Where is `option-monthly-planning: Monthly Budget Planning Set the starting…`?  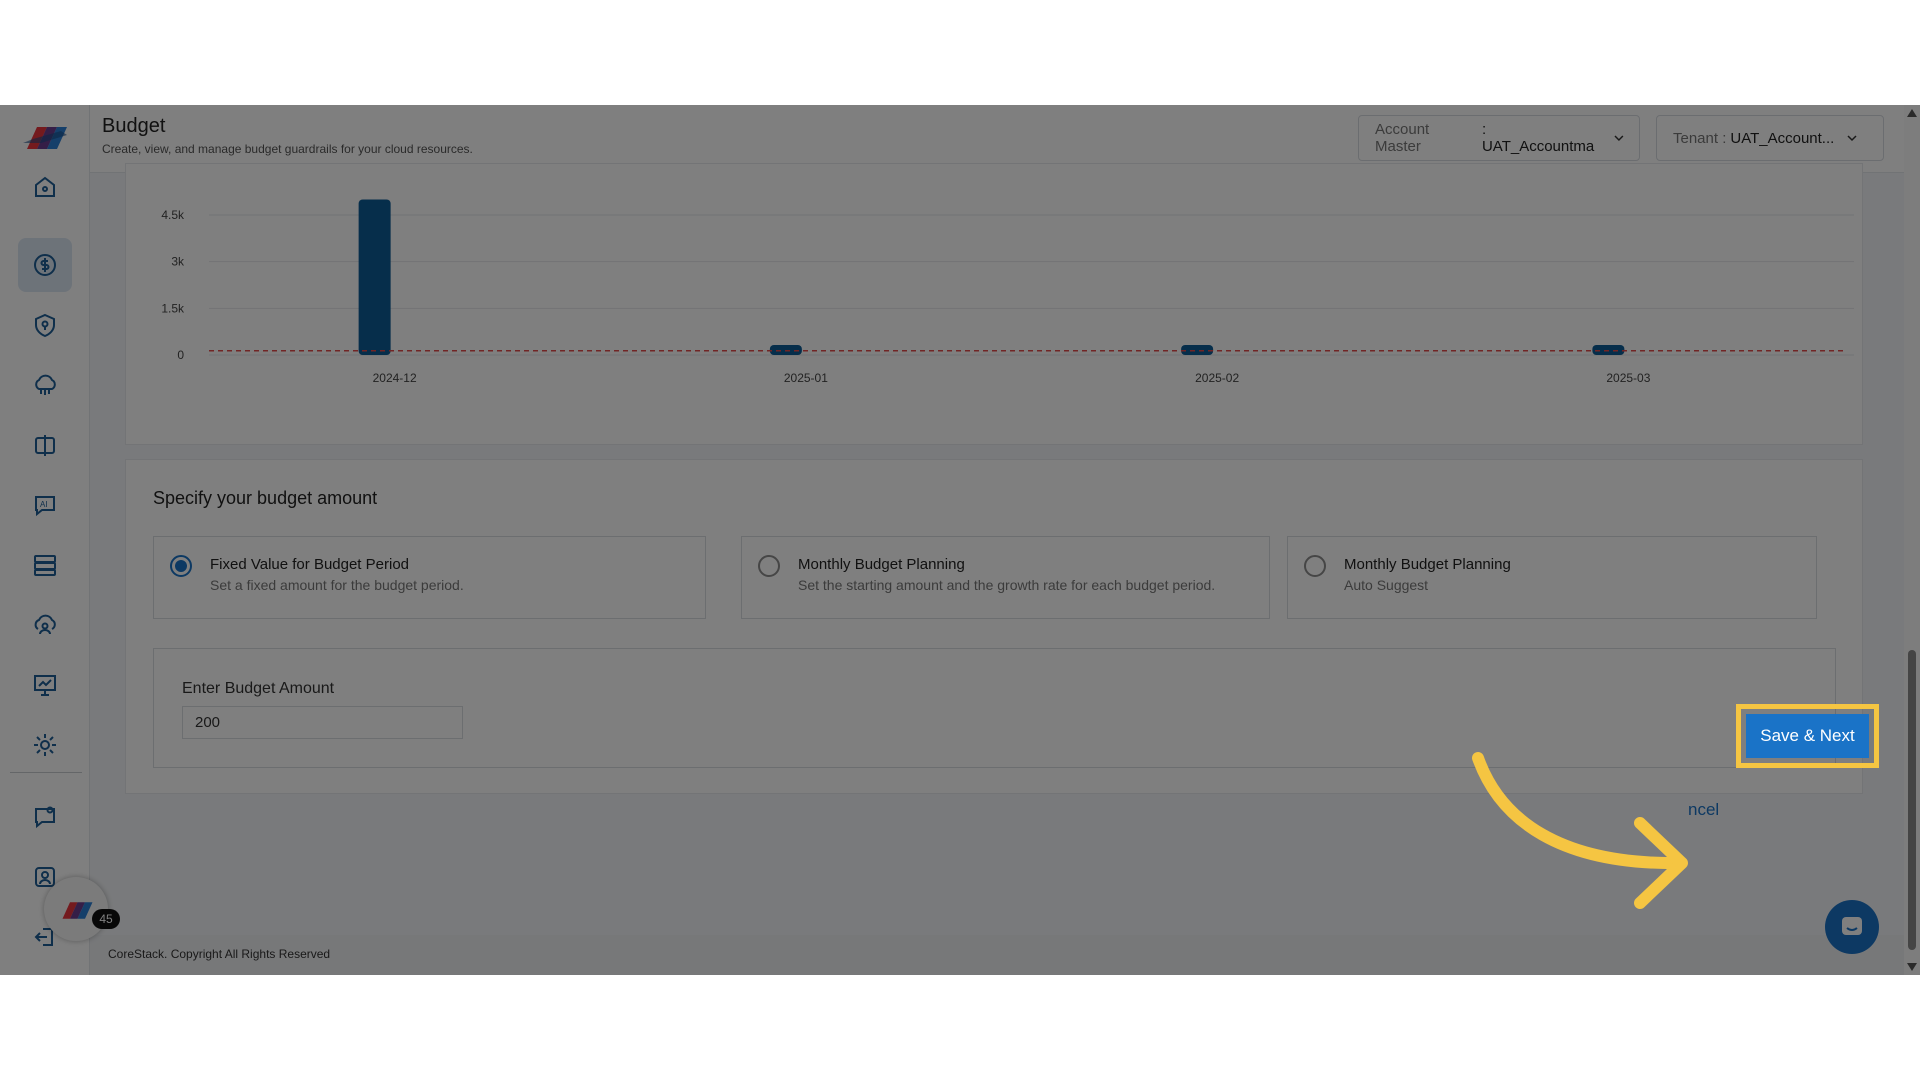 option-monthly-planning: Monthly Budget Planning Set the starting… is located at coordinates (1005, 577).